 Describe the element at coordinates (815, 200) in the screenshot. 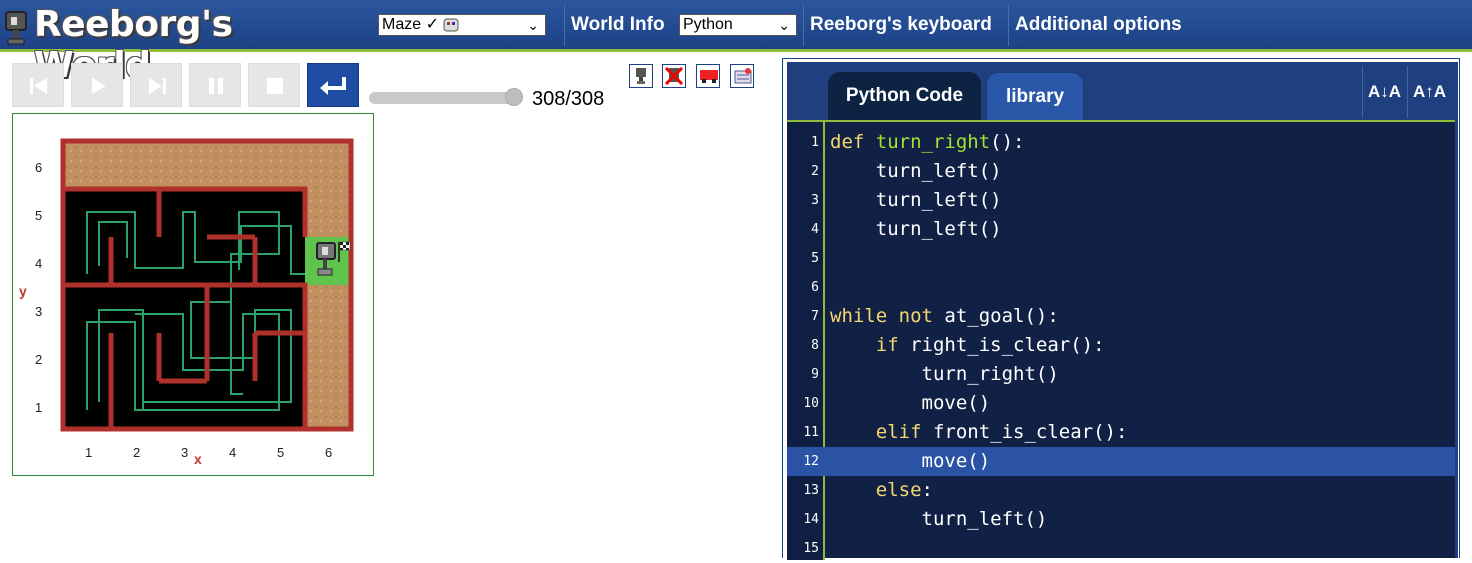

I see `line-number: 3` at that location.